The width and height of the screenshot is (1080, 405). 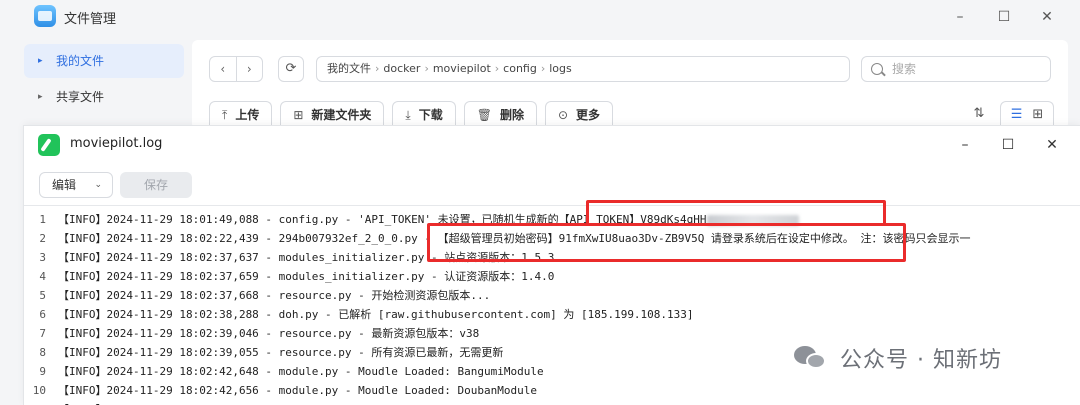 I want to click on edit-menu-label: 编辑, so click(x=64, y=185).